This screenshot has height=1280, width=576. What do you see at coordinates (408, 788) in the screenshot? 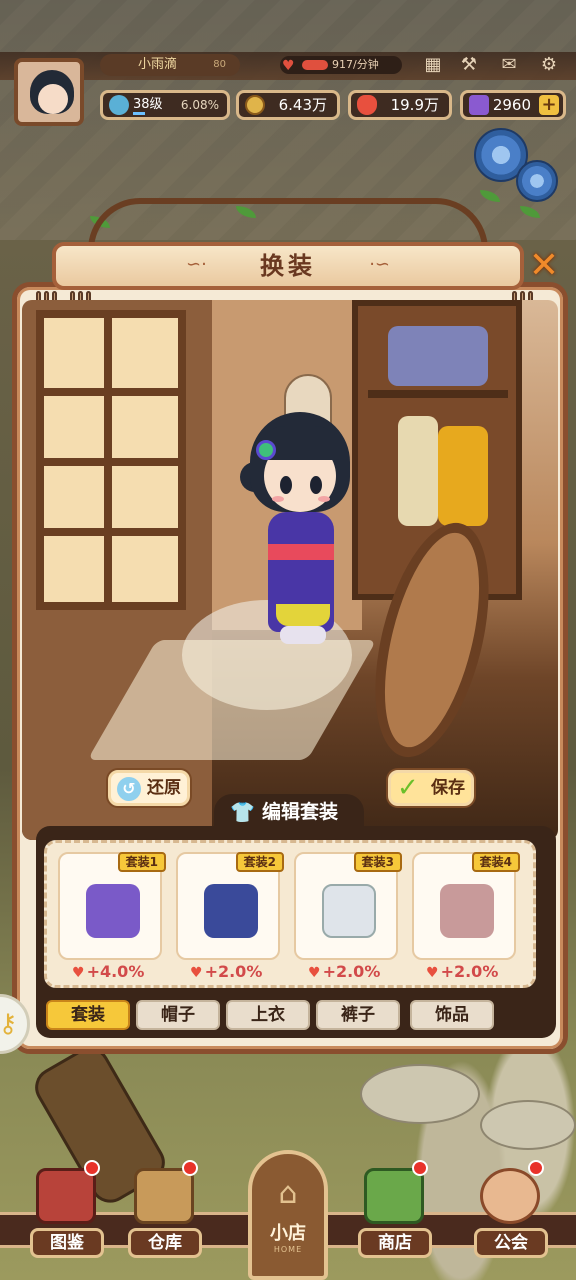
I see `checkmark-icon: ✓` at bounding box center [408, 788].